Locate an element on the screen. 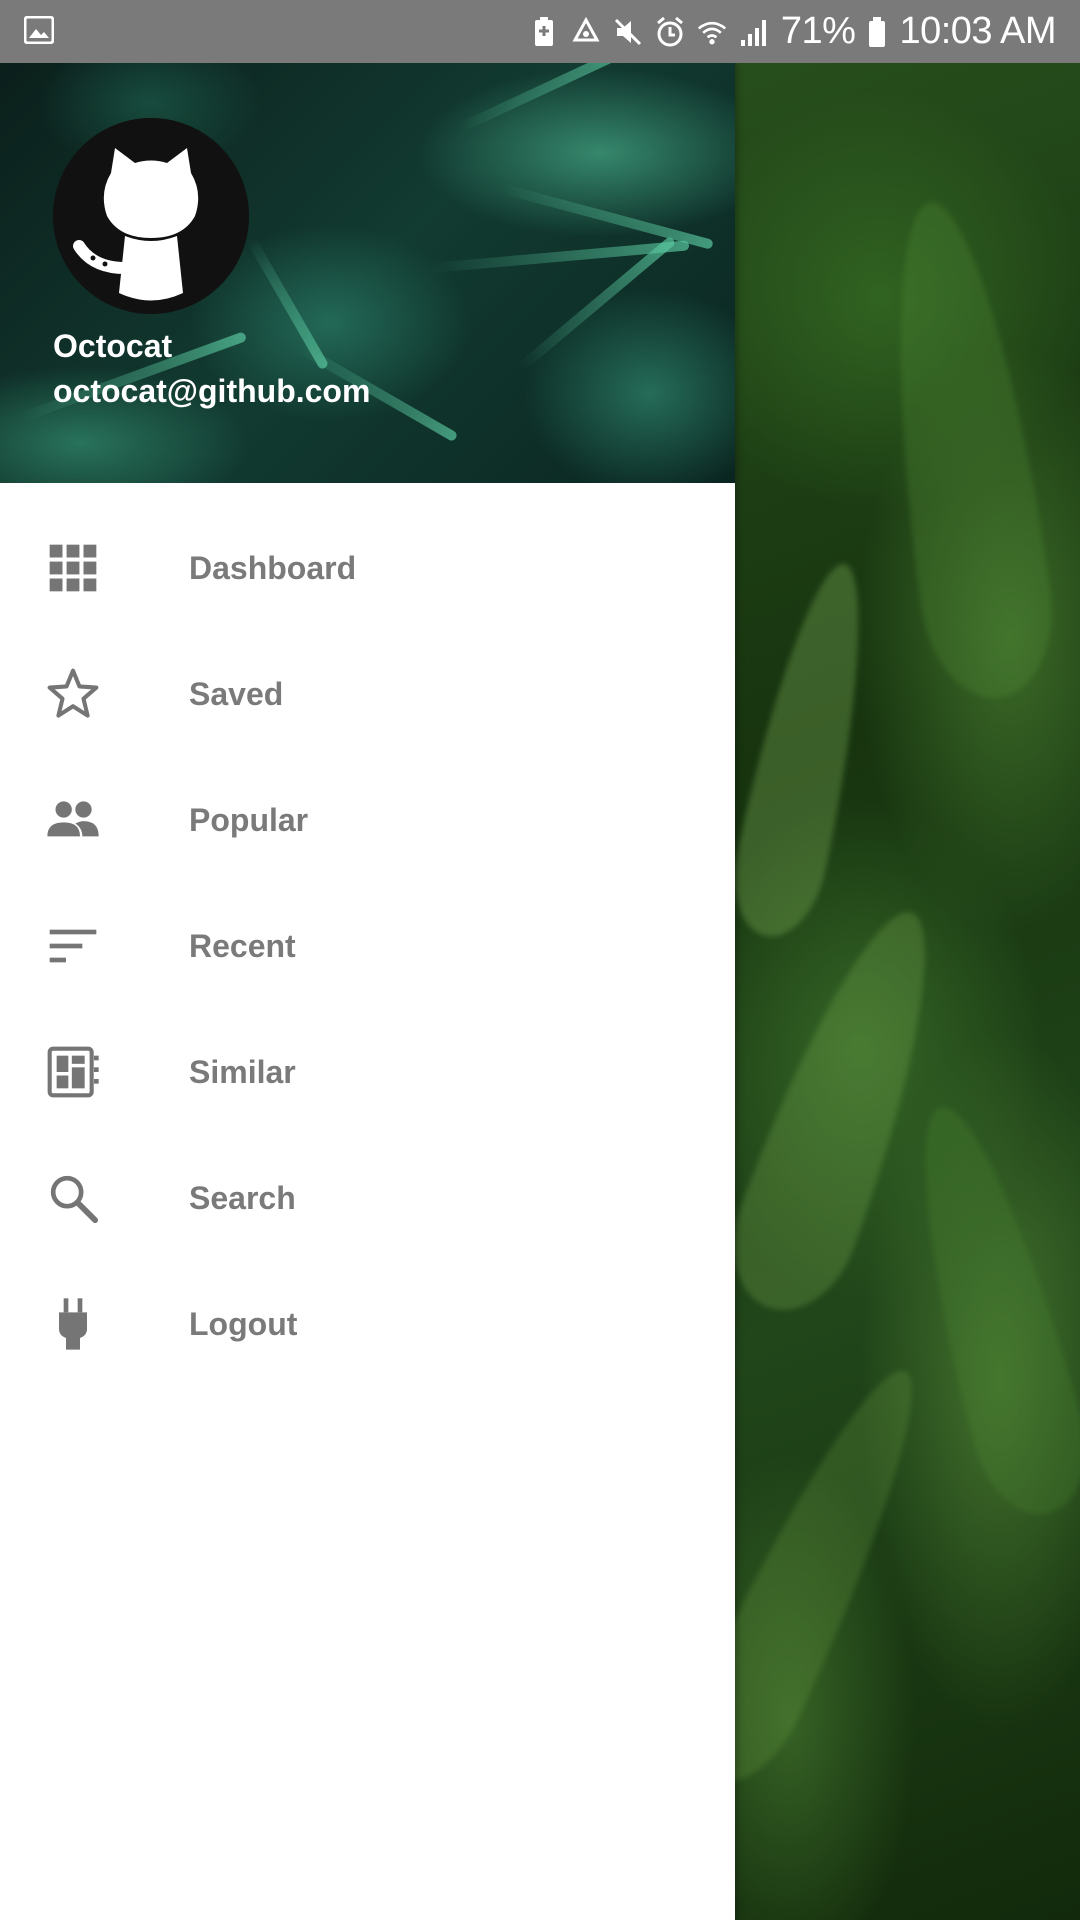 This screenshot has height=1920, width=1080. menu-label: Similar is located at coordinates (242, 1071).